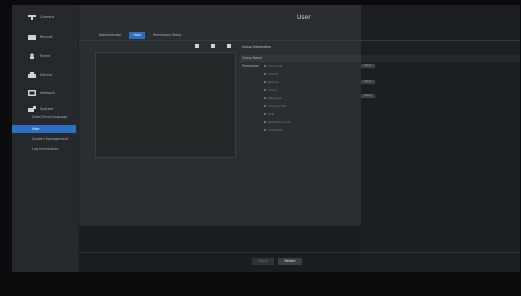  Describe the element at coordinates (44, 129) in the screenshot. I see `sidebar-subitem-user: User` at that location.